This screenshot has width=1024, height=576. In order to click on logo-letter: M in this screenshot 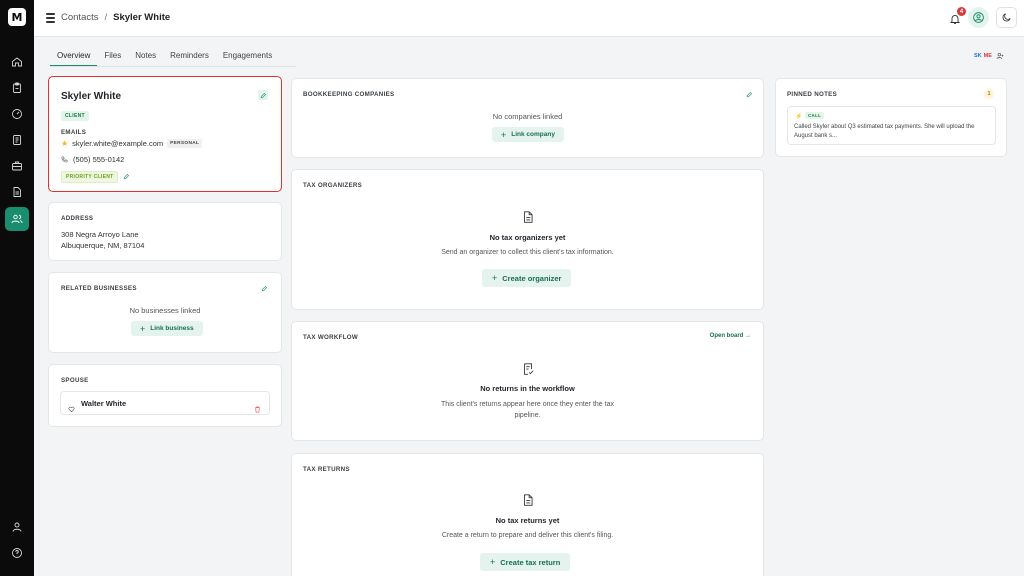, I will do `click(17, 17)`.